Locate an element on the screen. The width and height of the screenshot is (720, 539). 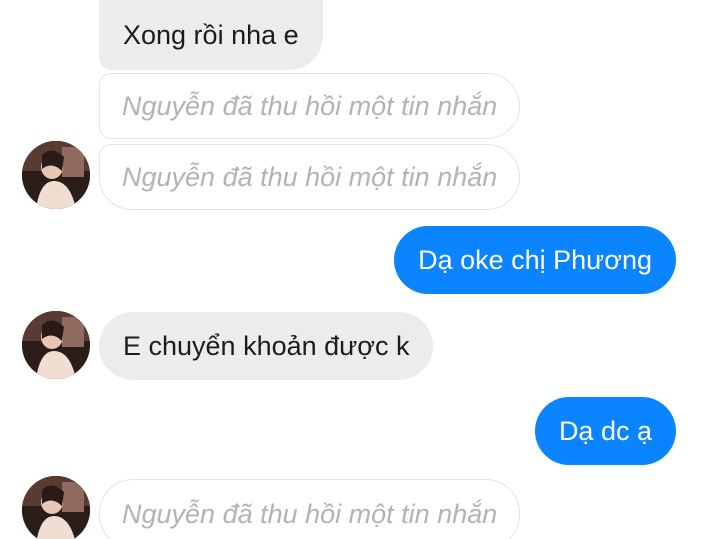
incoming-message-bubble: E chuyển khoản được k is located at coordinates (266, 346).